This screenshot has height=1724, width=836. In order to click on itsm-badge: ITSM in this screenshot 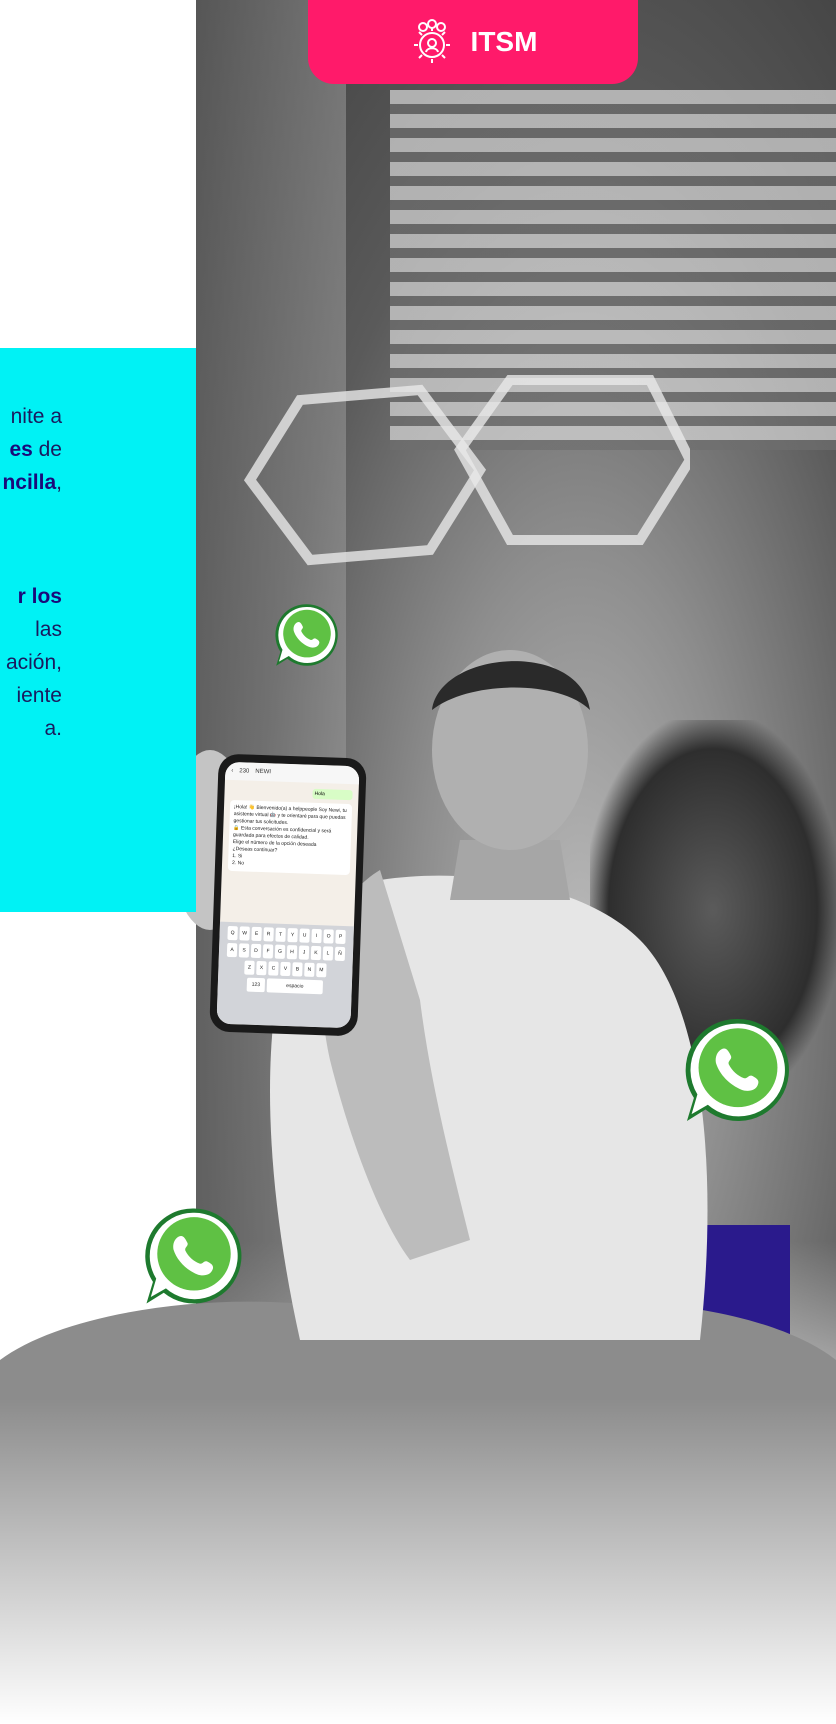, I will do `click(473, 42)`.